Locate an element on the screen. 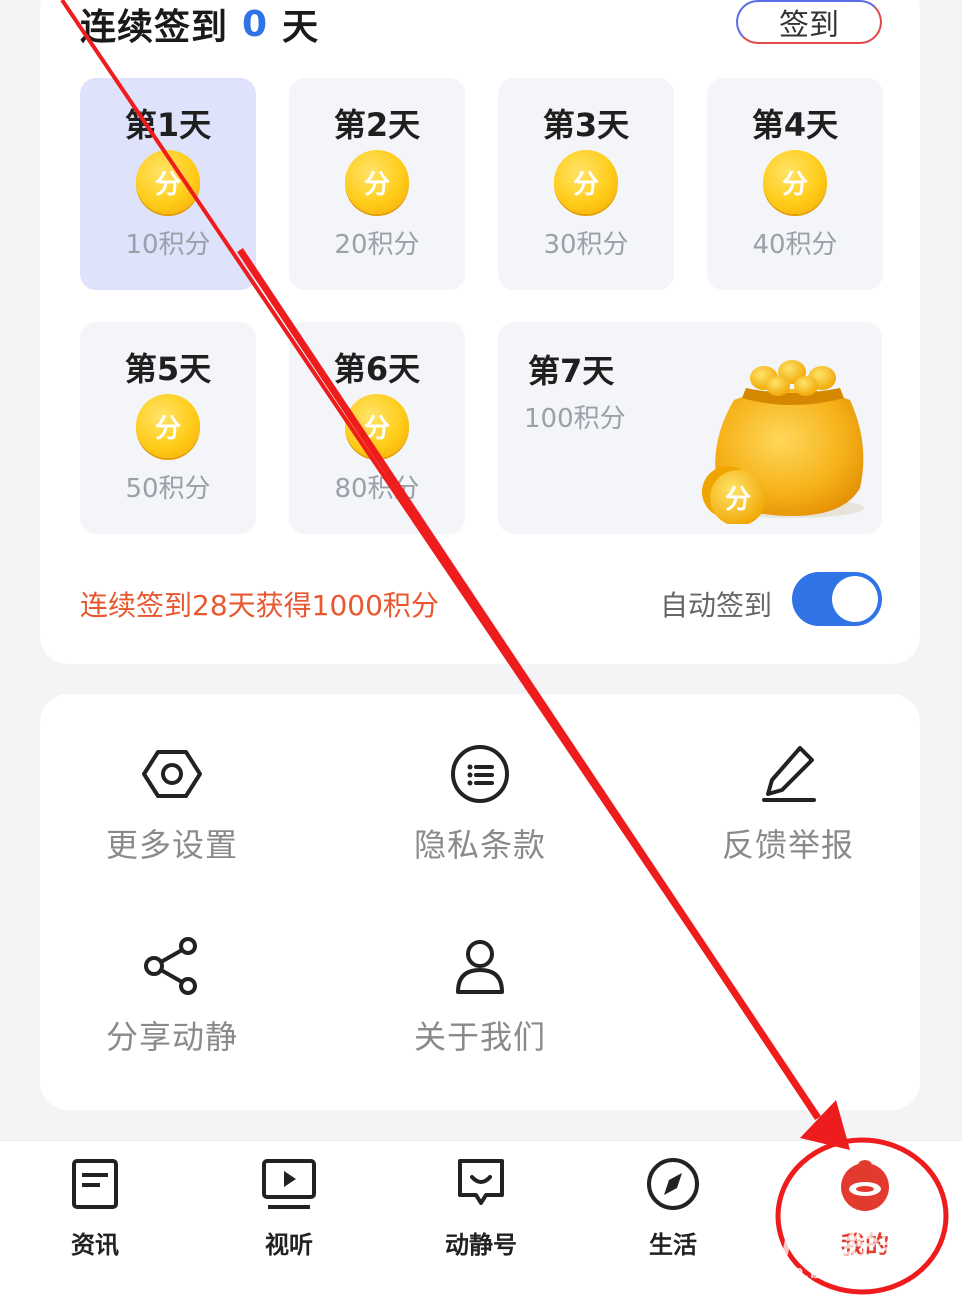 This screenshot has width=962, height=1306. tab-life: 生活 is located at coordinates (673, 1215).